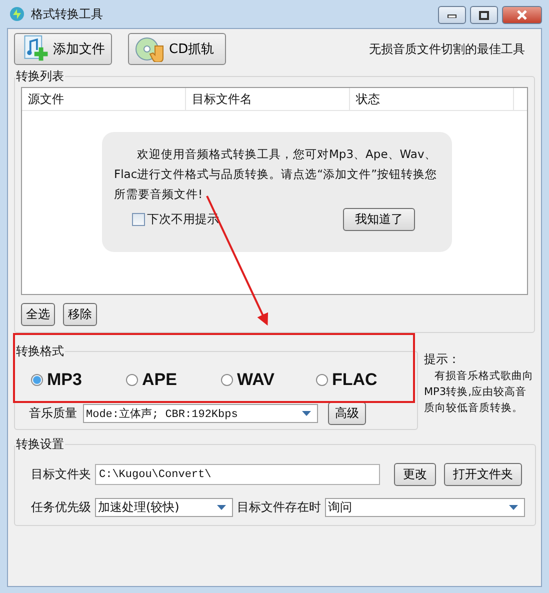 This screenshot has width=549, height=593. I want to click on format-radio: MP3, so click(78, 380).